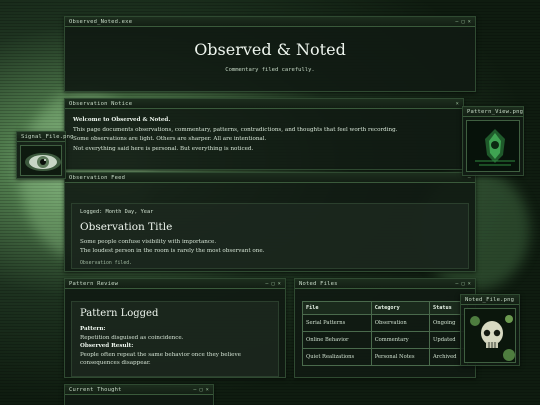 This screenshot has height=405, width=540. What do you see at coordinates (490, 335) in the screenshot?
I see `skull-image` at bounding box center [490, 335].